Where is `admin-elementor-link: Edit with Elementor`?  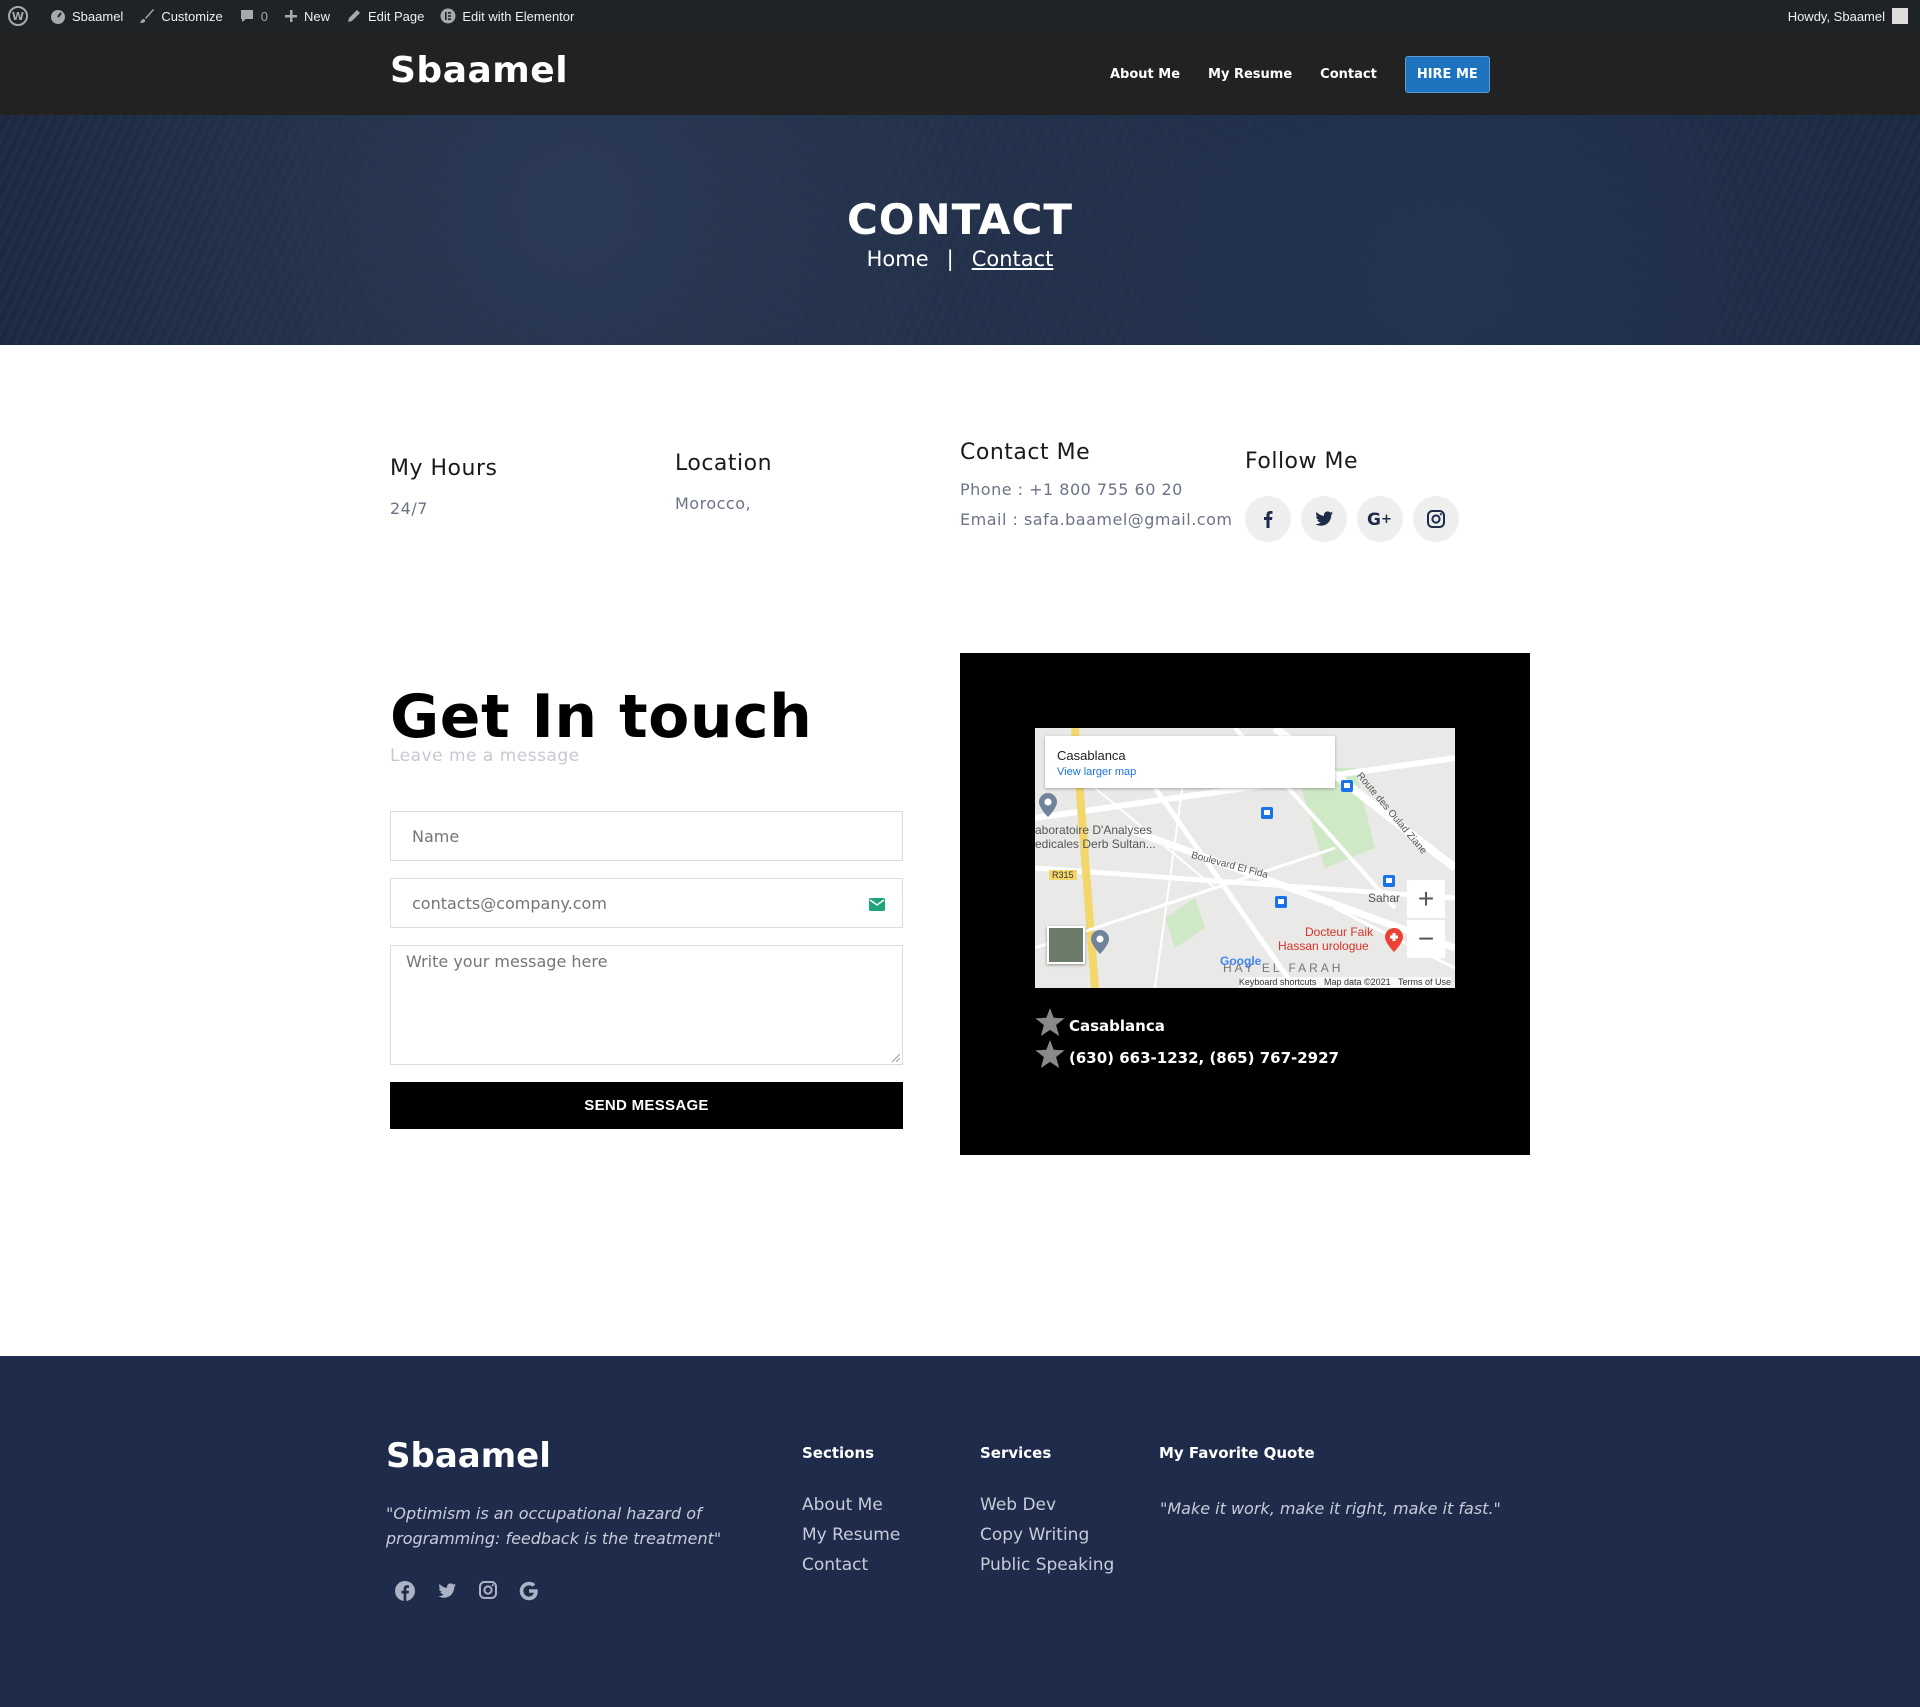 admin-elementor-link: Edit with Elementor is located at coordinates (507, 16).